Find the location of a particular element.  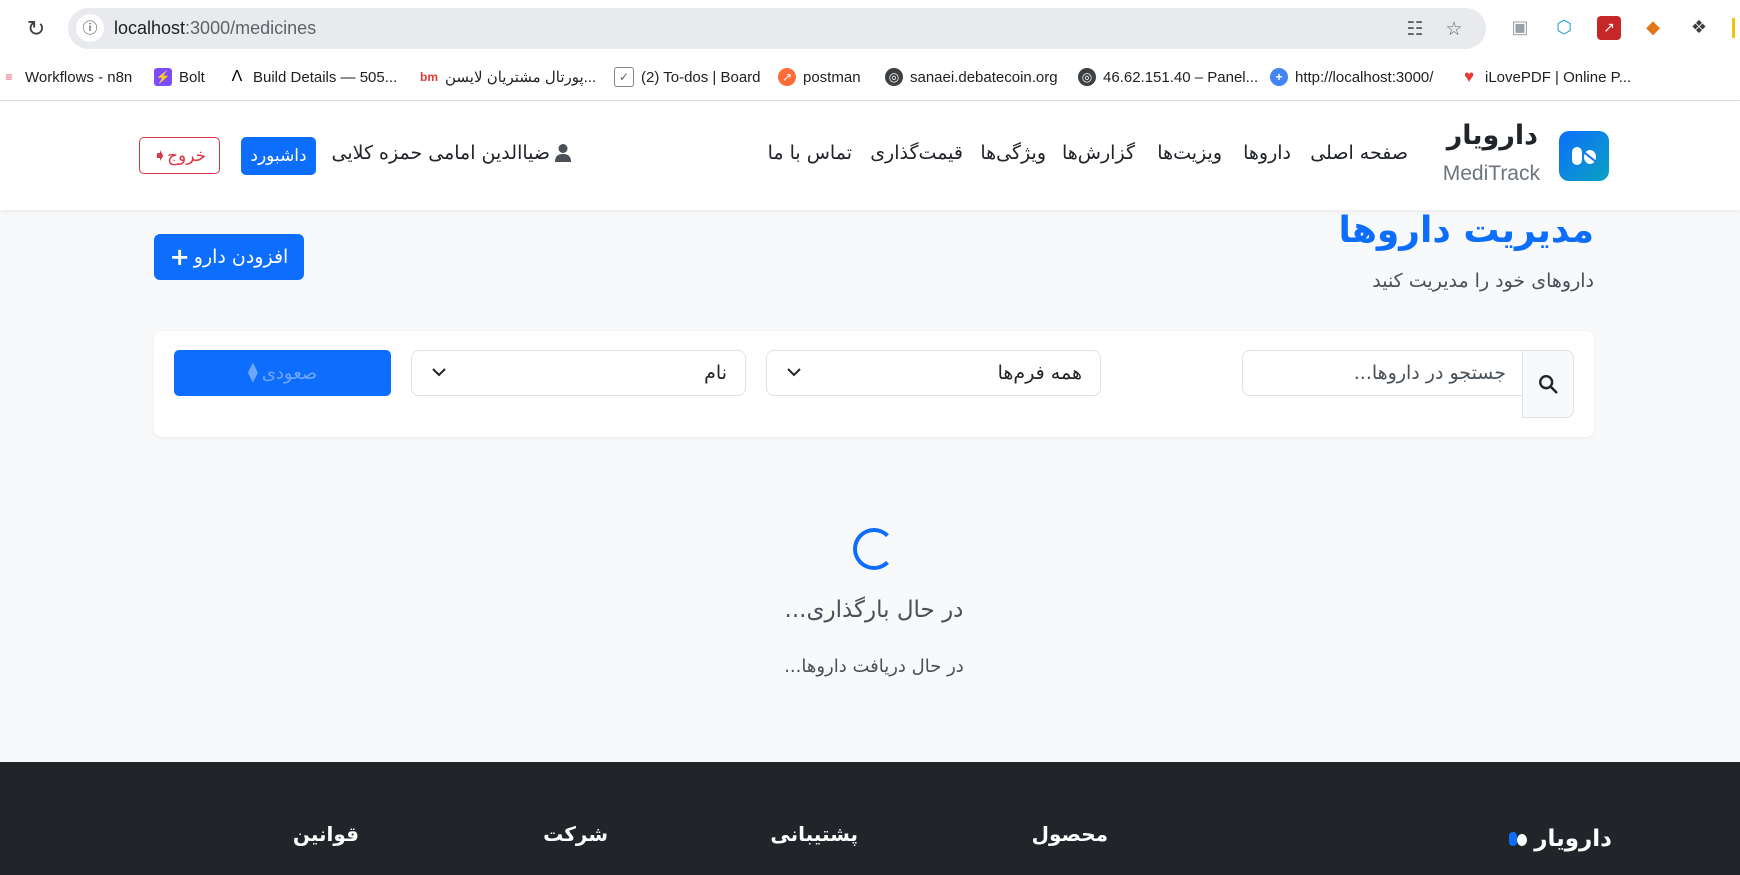

bookmark-item: ✓ (2) To-dos | Board is located at coordinates (687, 77).